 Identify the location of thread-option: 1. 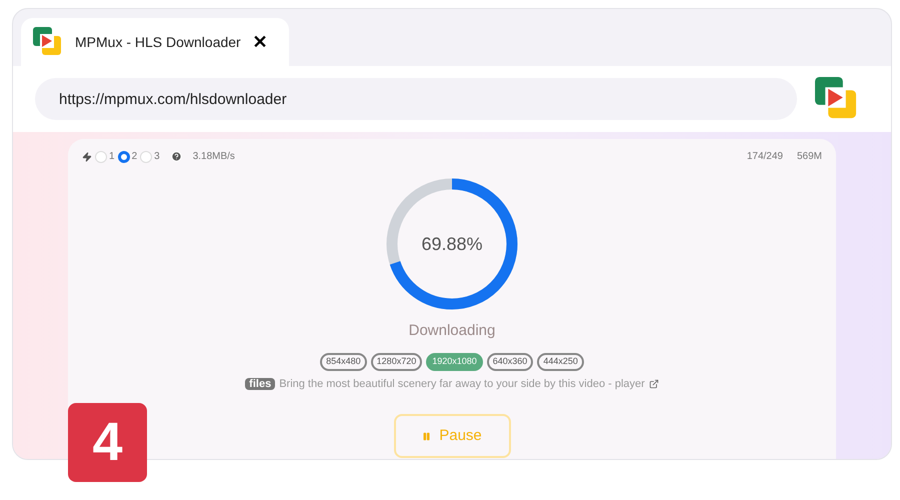
(105, 156).